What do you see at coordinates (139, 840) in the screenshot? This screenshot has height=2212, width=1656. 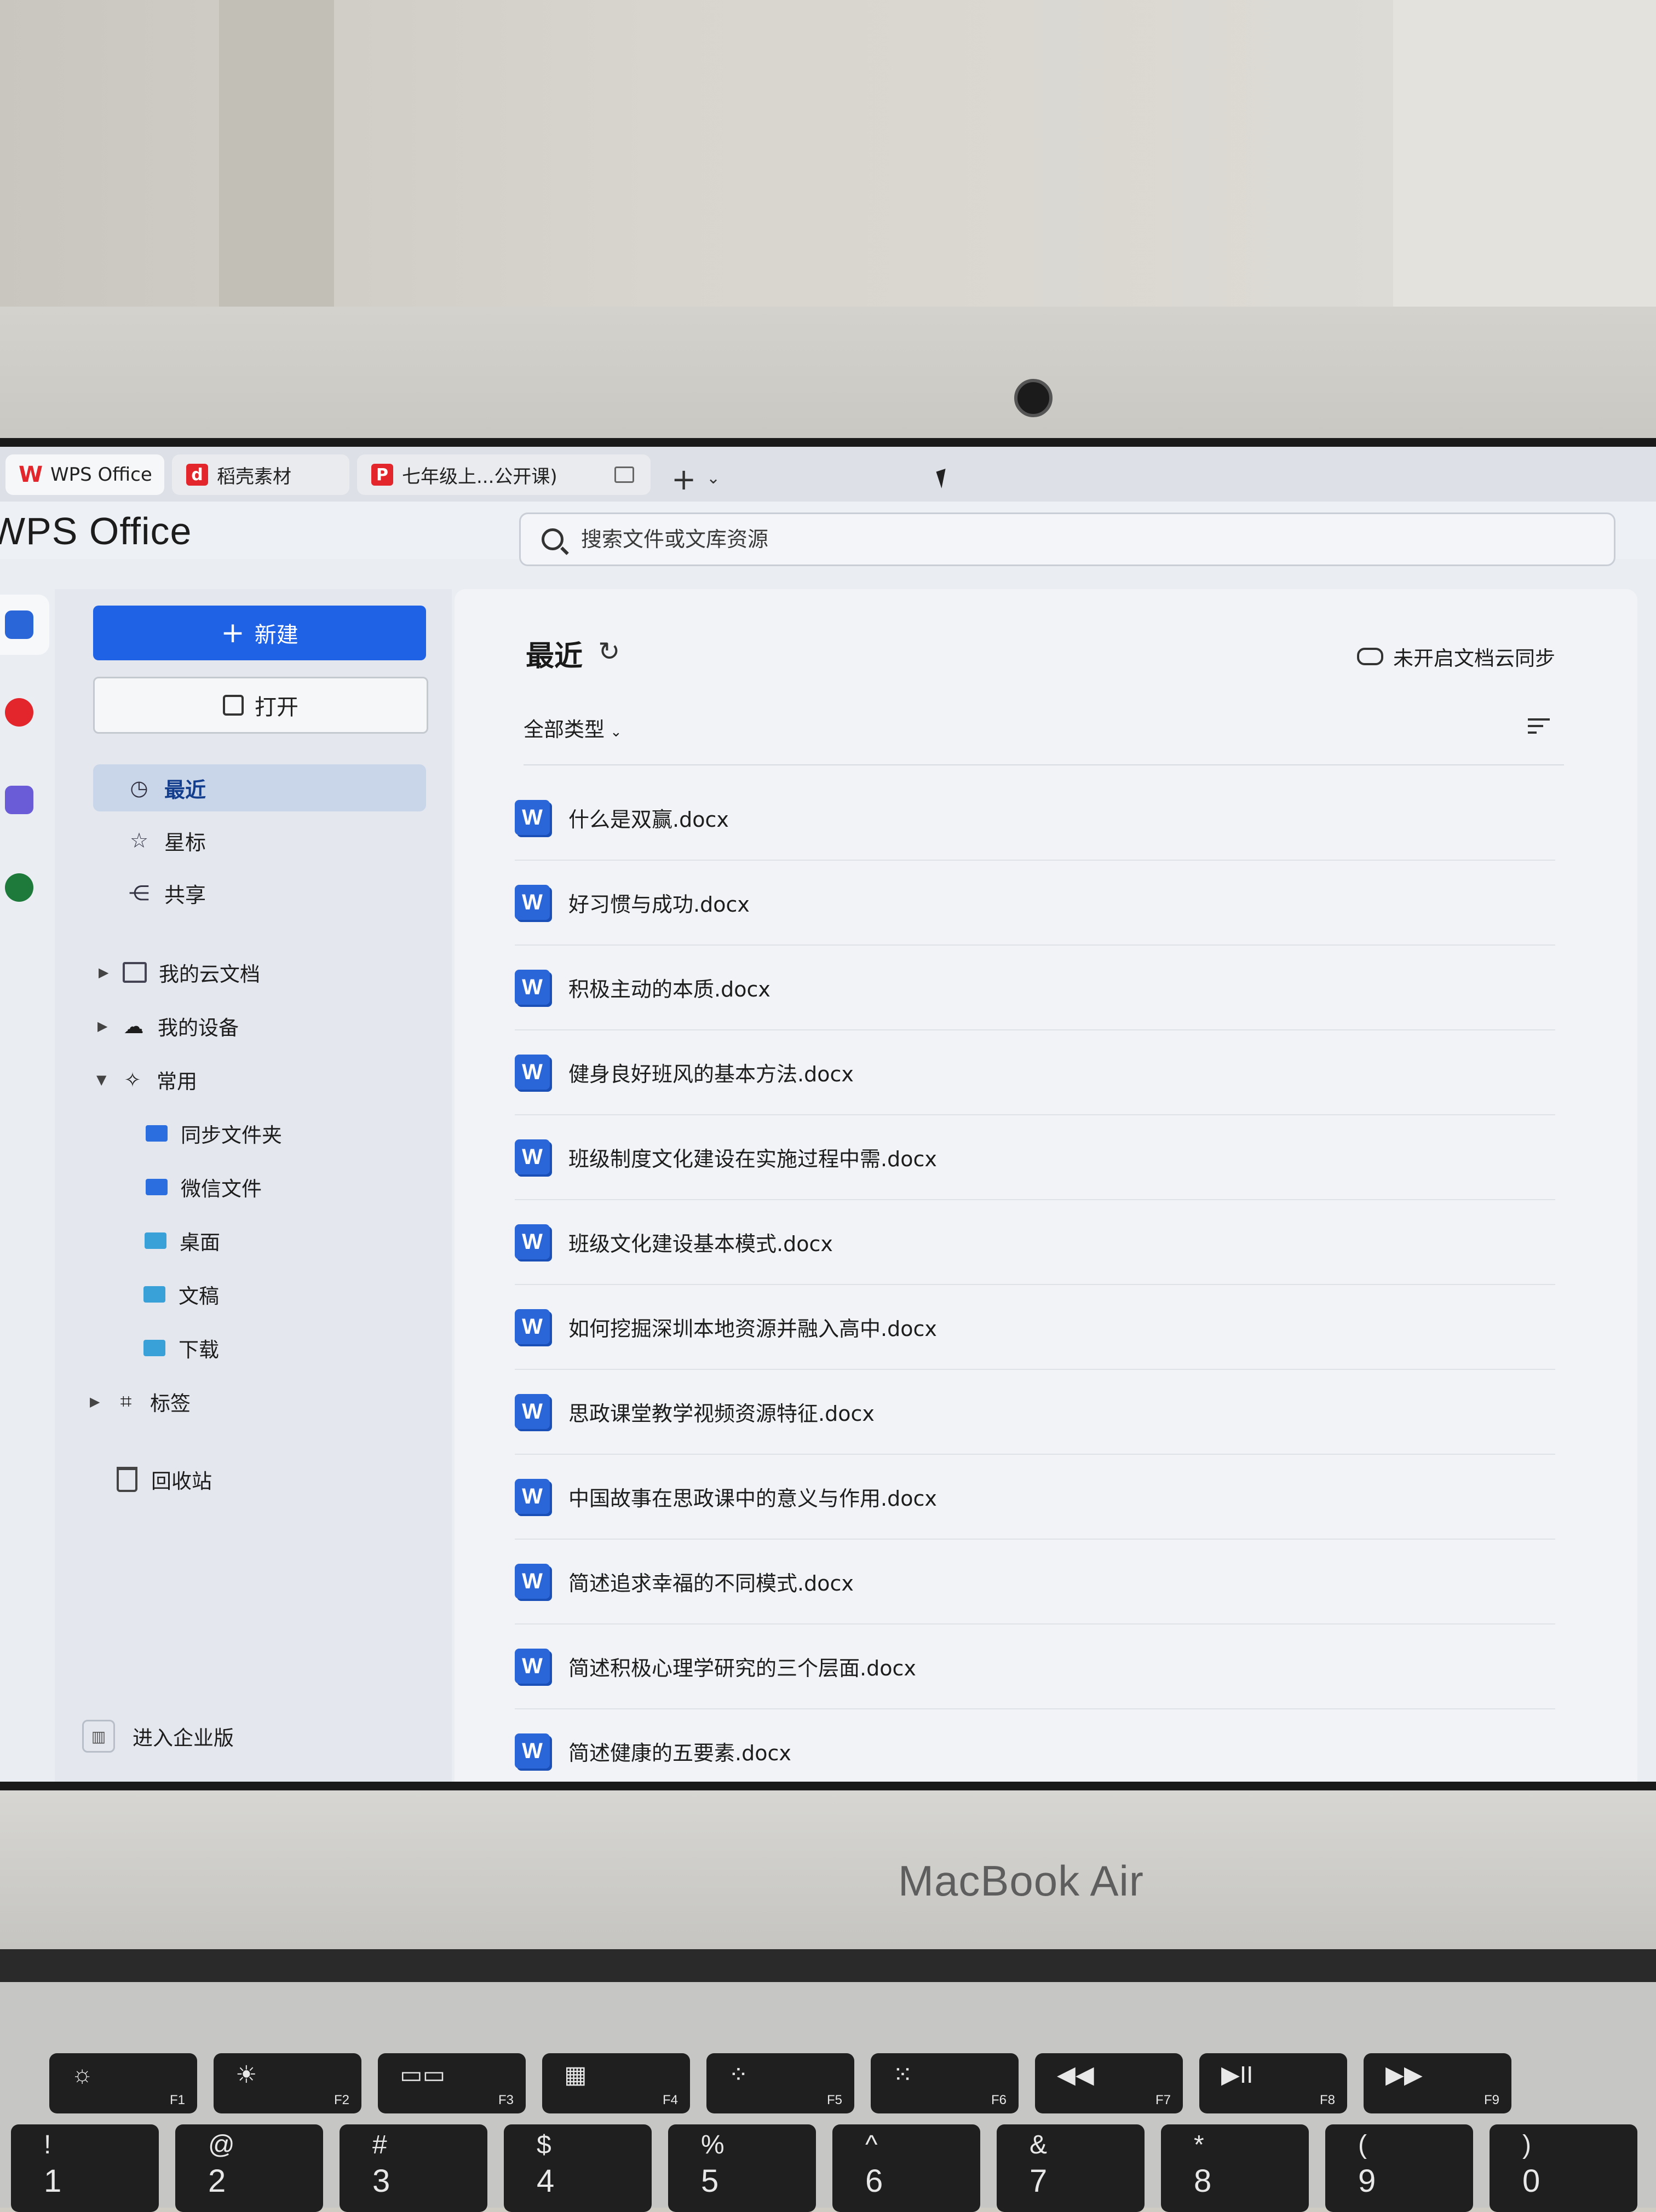 I see `star-icon: ☆` at bounding box center [139, 840].